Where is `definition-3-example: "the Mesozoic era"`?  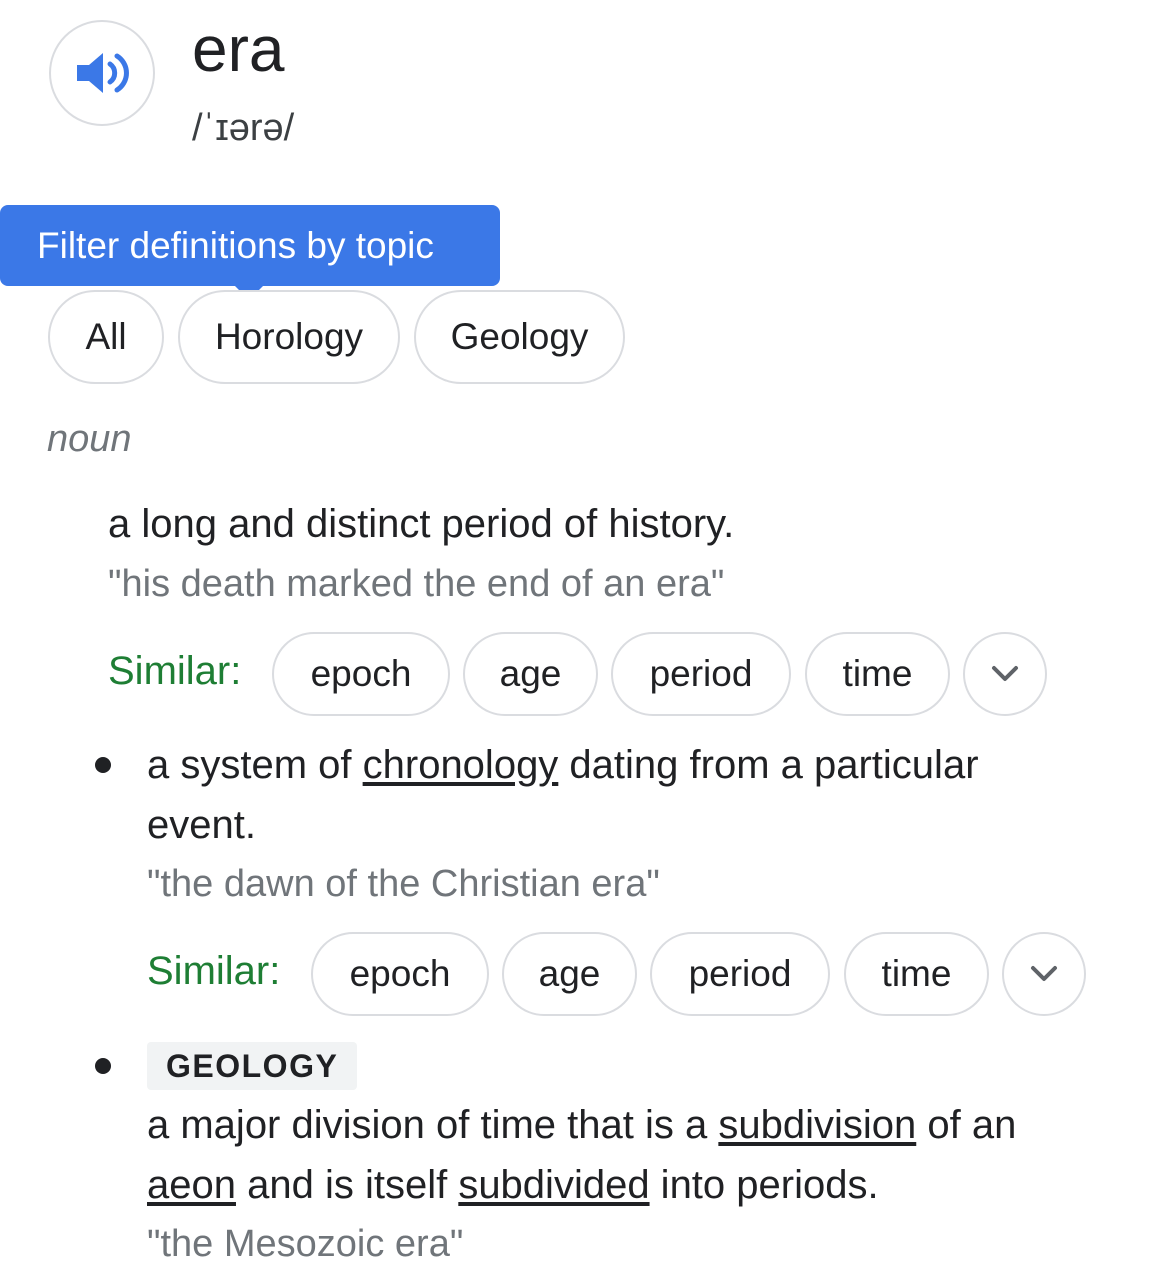
definition-3-example: "the Mesozoic era" is located at coordinates (305, 1244).